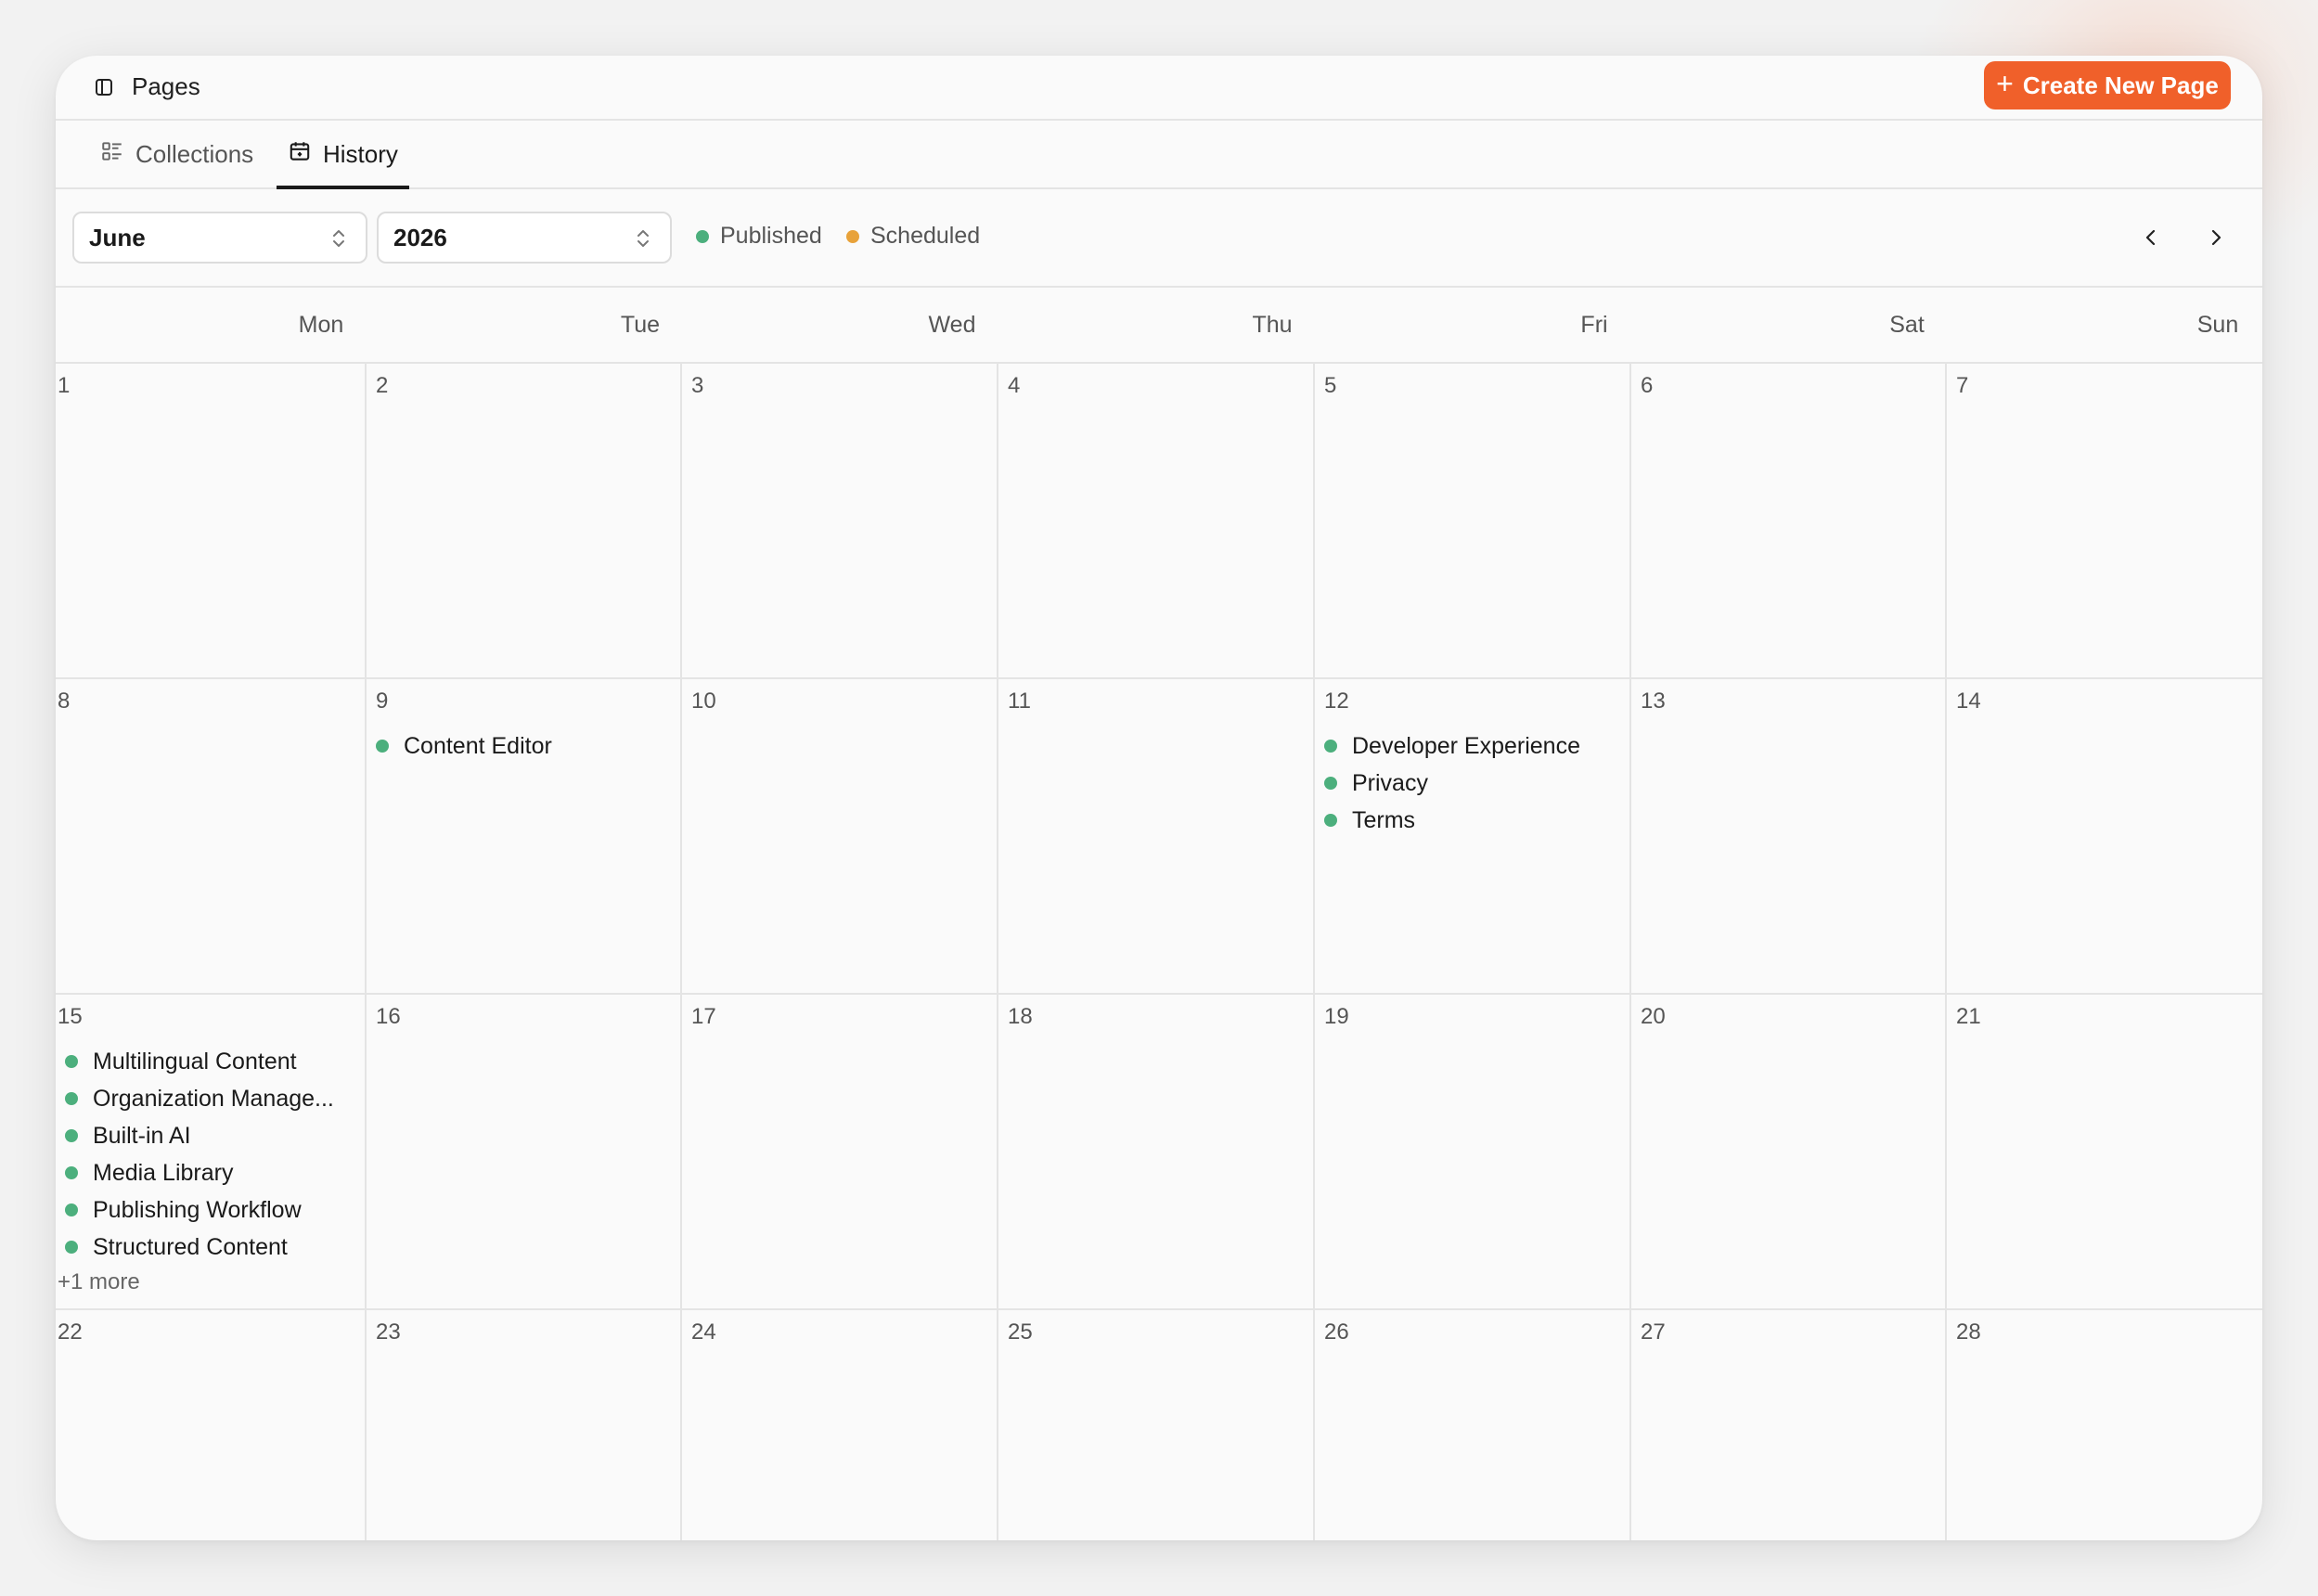  I want to click on calendar-day-cell: 3, so click(840, 521).